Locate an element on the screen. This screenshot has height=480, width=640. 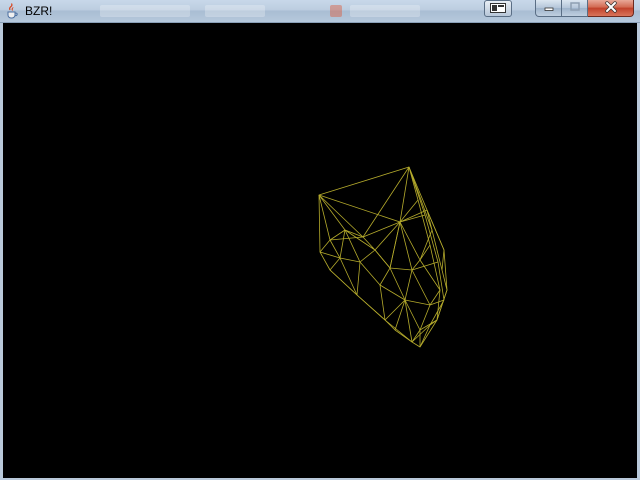
minimize-icon is located at coordinates (549, 8).